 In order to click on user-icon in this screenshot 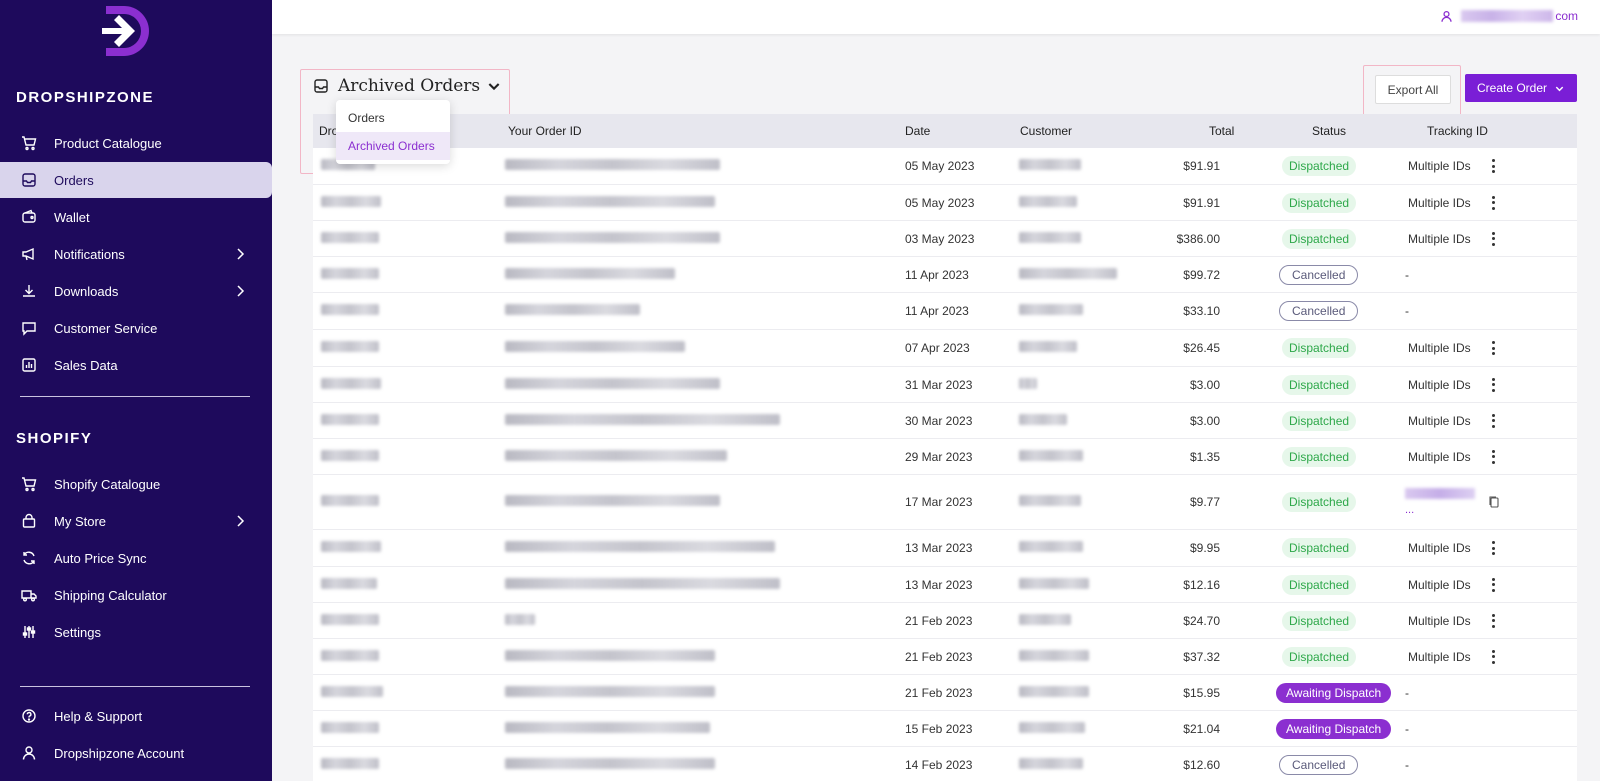, I will do `click(1446, 16)`.